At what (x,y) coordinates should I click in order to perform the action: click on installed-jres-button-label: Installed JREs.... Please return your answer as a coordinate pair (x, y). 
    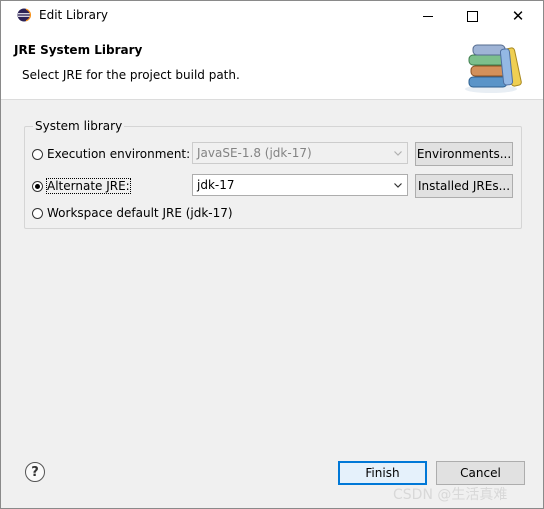
    Looking at the image, I should click on (464, 186).